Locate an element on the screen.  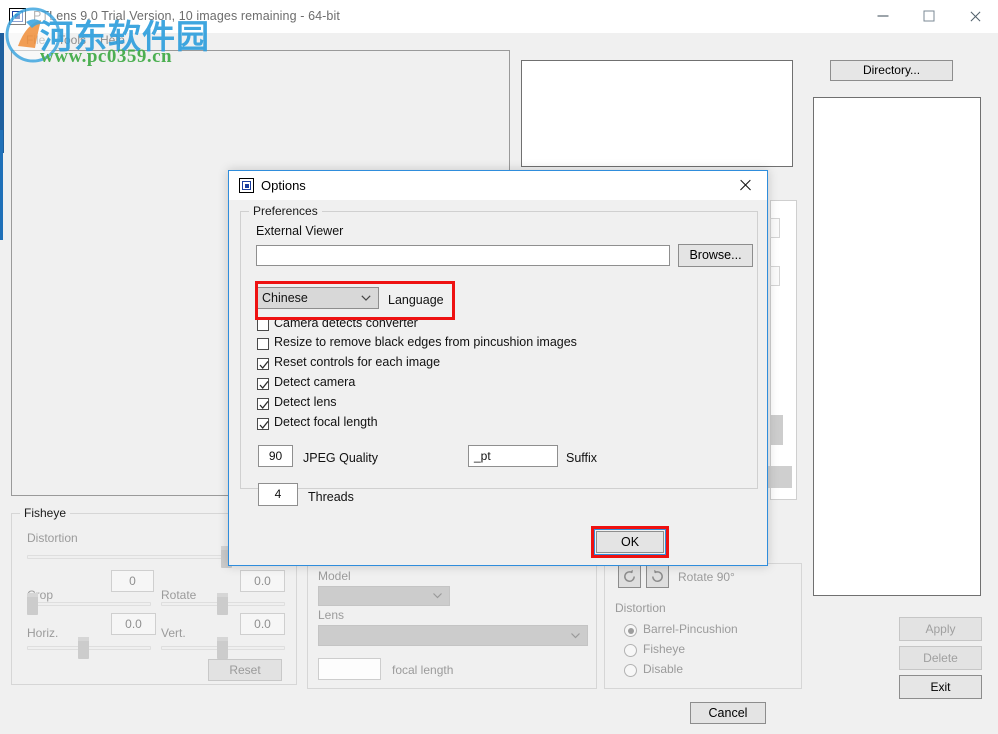
model-dropdown is located at coordinates (384, 596).